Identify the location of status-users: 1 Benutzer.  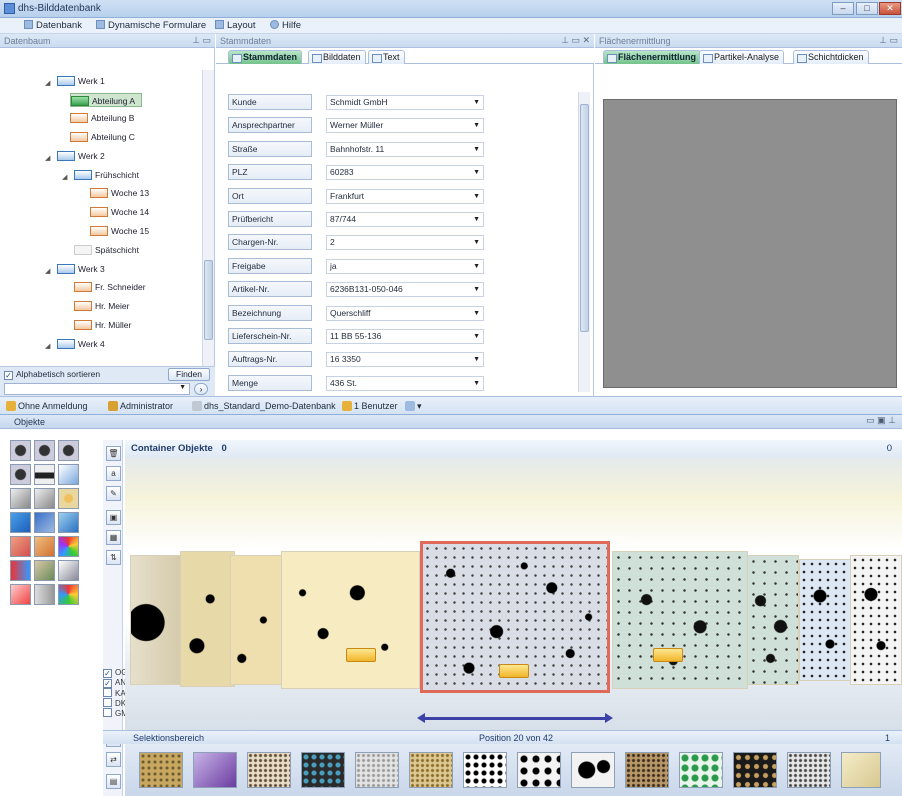
(370, 406).